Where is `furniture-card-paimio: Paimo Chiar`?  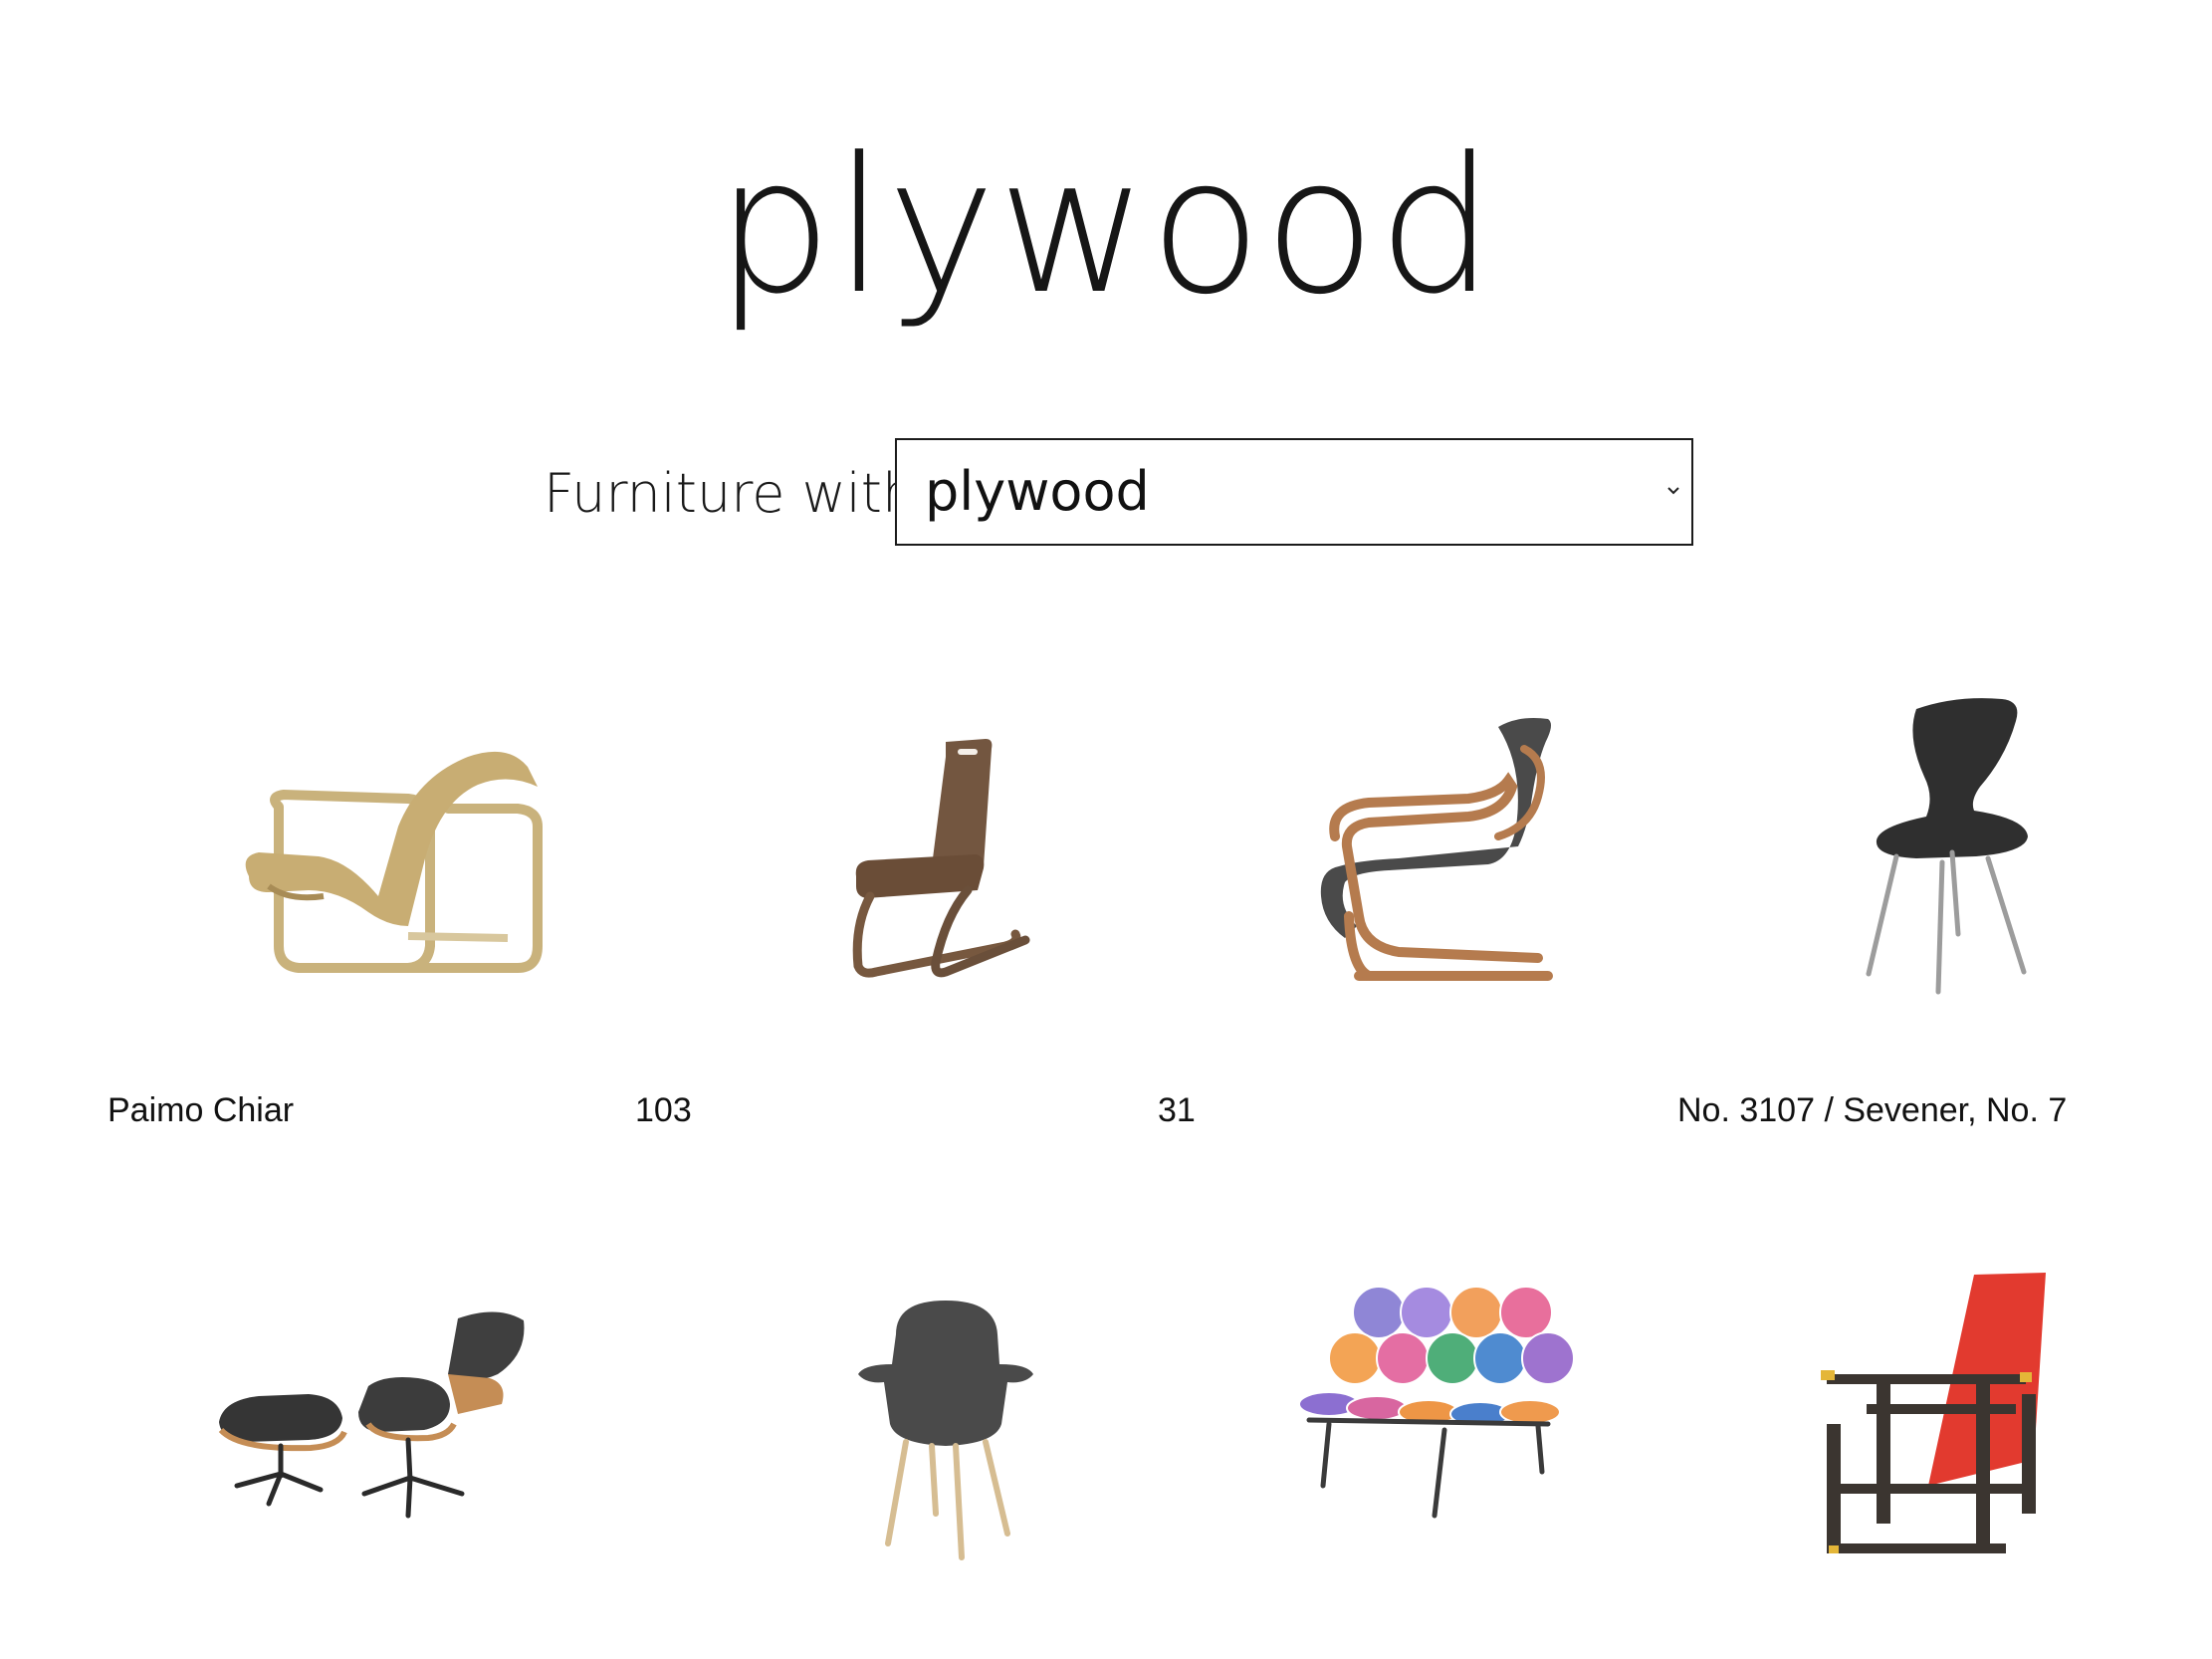
furniture-card-paimio: Paimo Chiar is located at coordinates (362, 906).